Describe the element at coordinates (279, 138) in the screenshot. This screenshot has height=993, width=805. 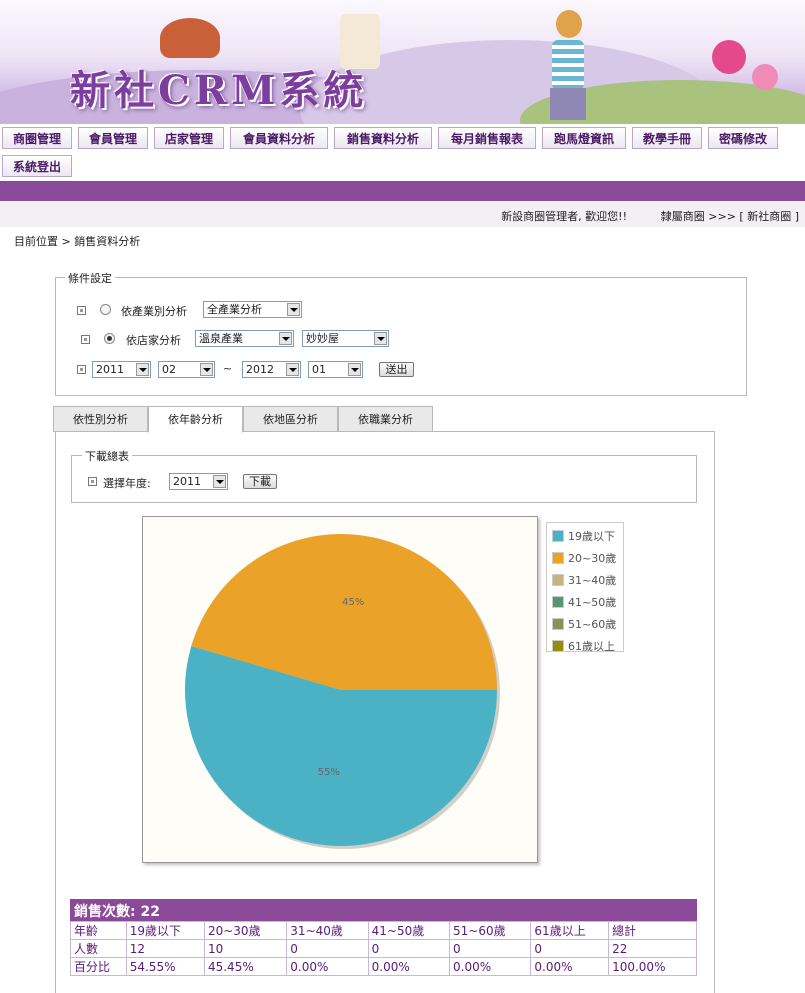
I see `nav-item-member-analysis: 會員資料分析` at that location.